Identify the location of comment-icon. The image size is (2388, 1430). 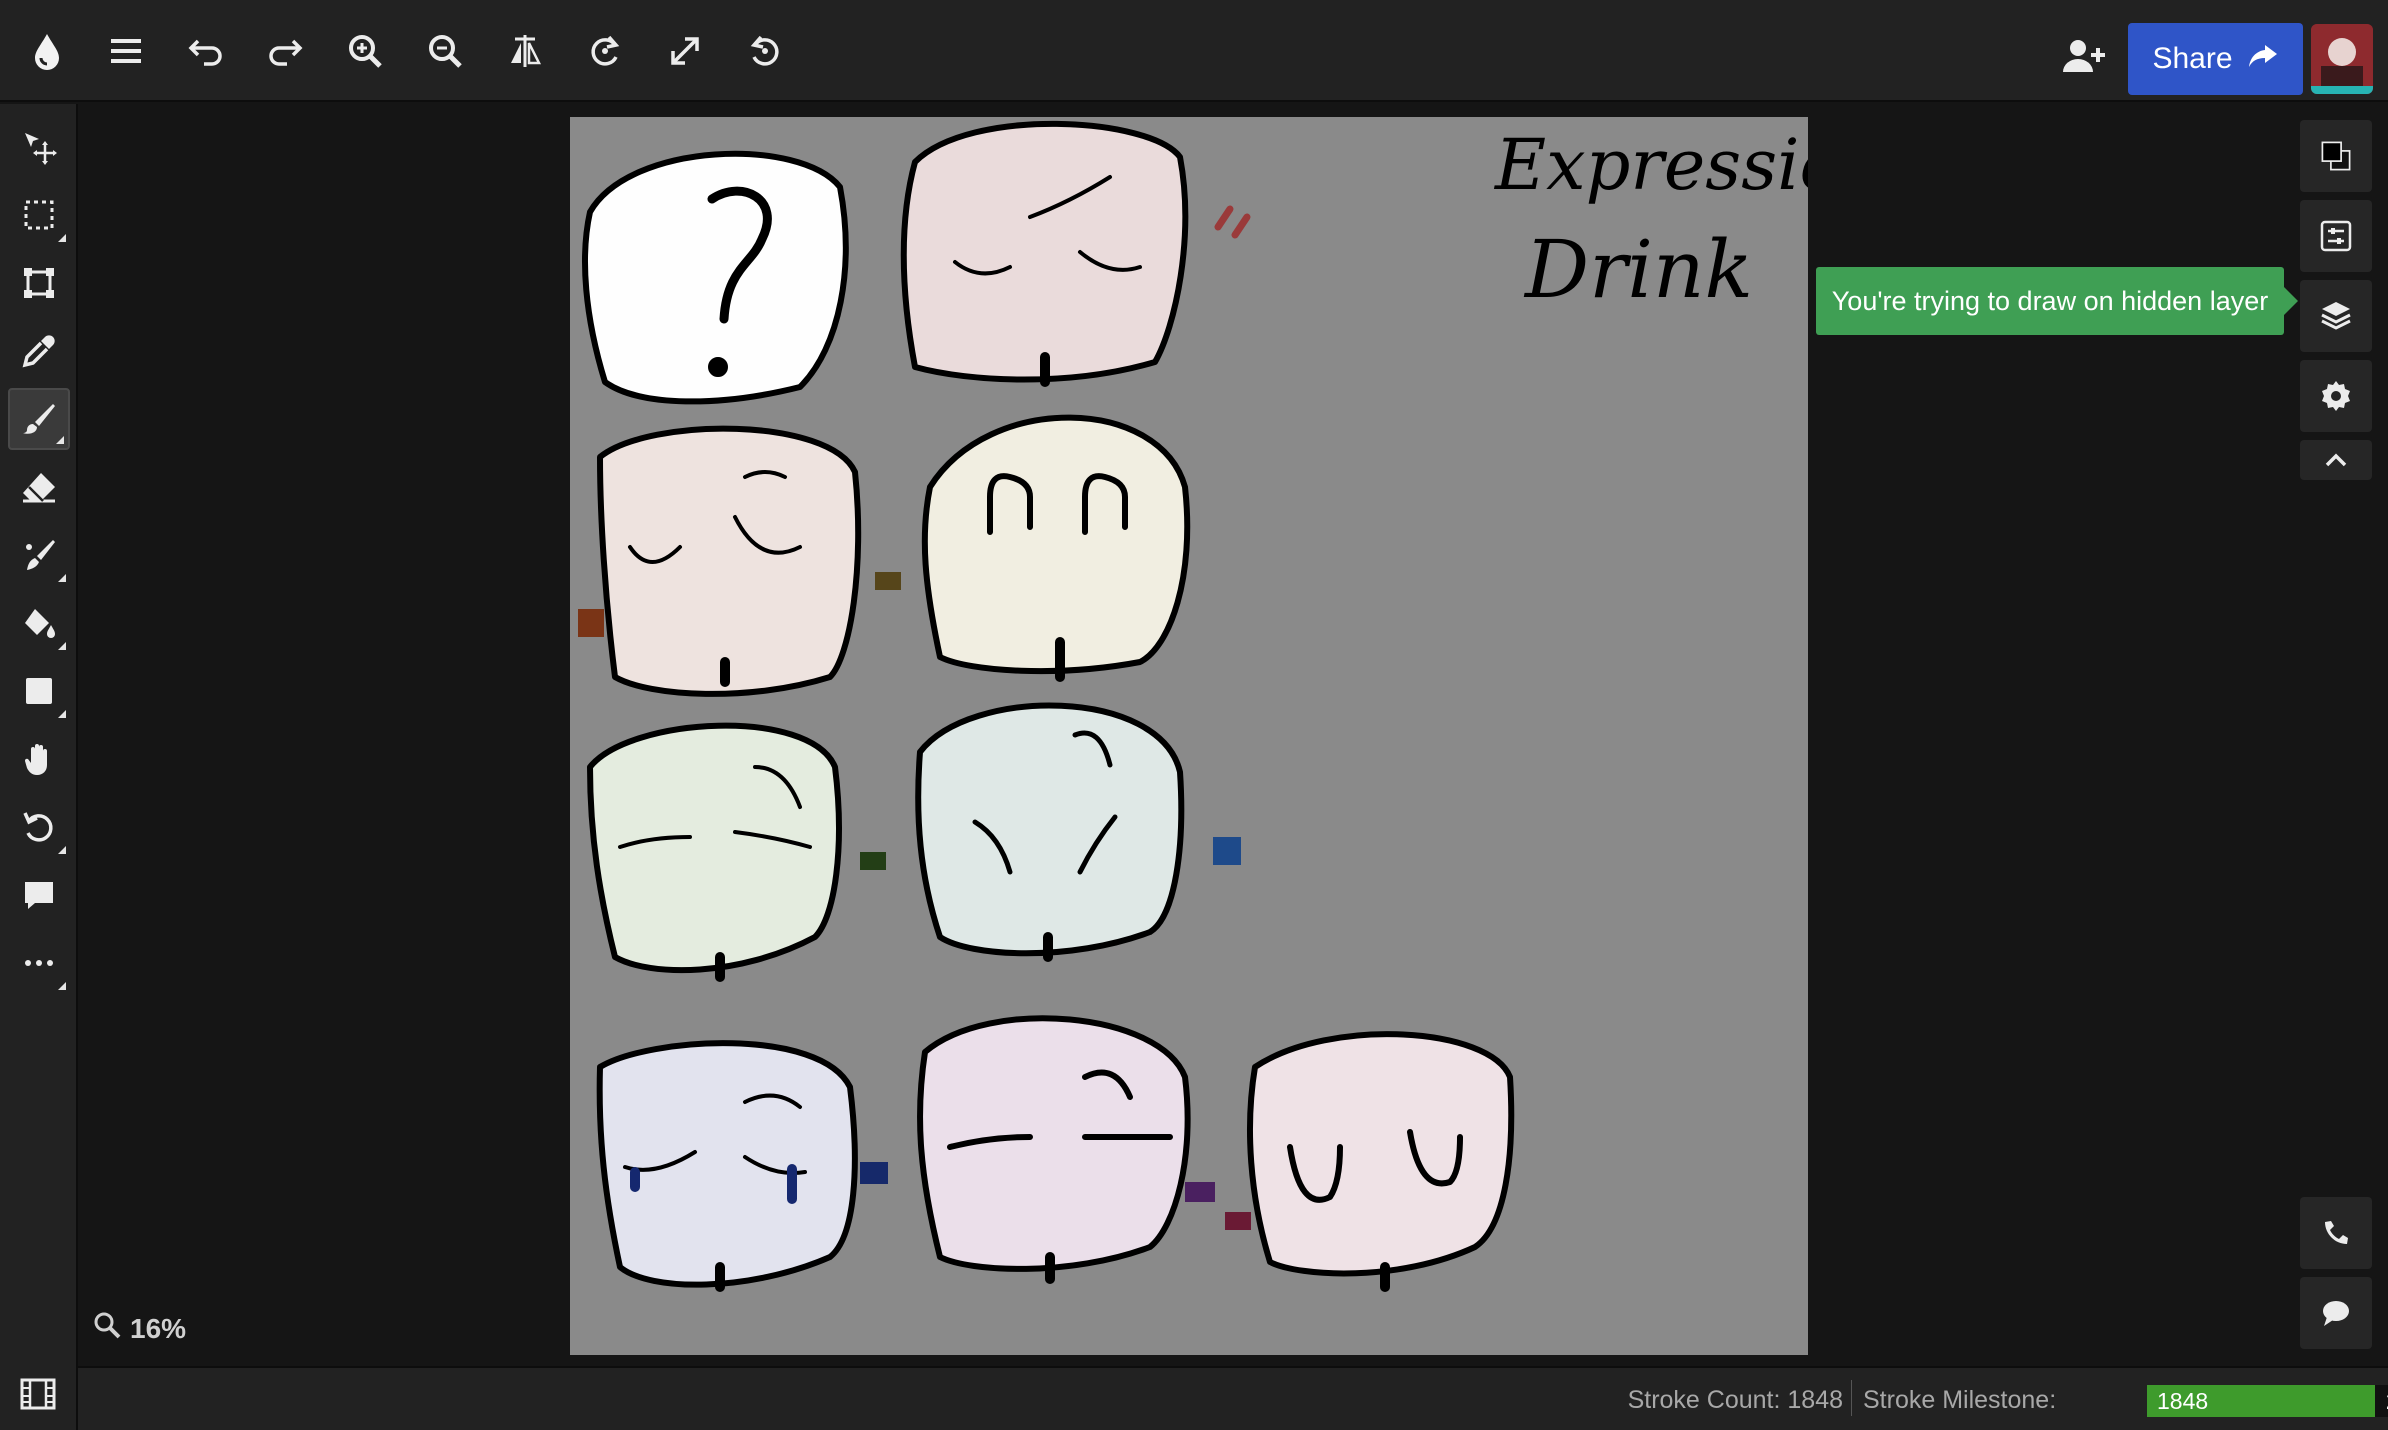
(39, 895).